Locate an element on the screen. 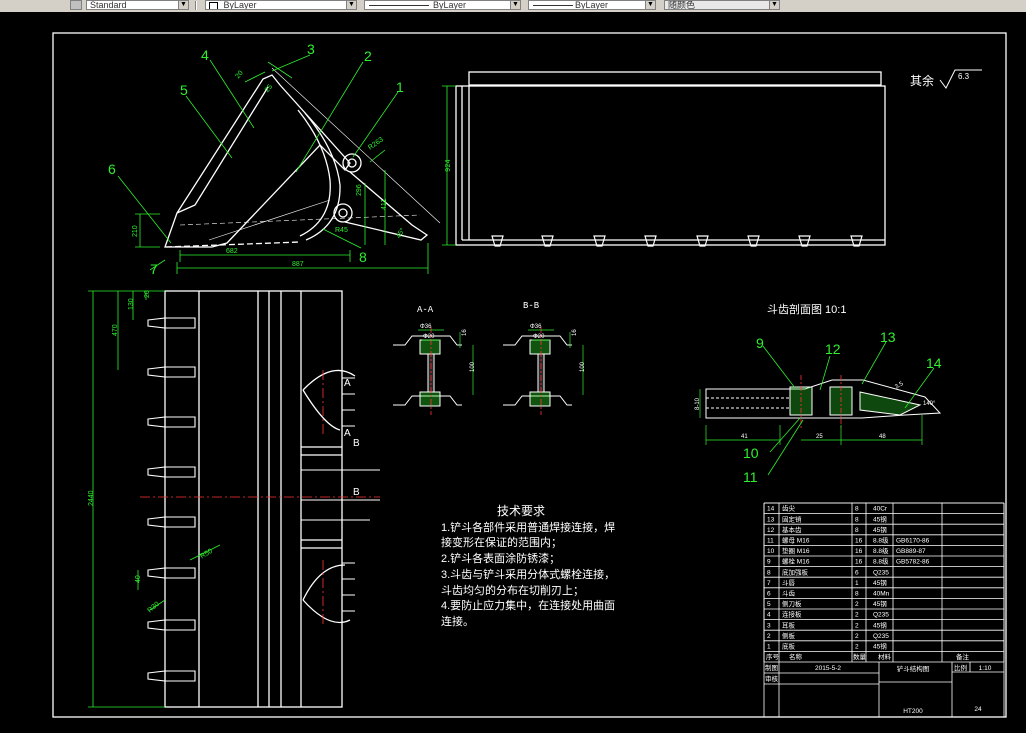  bom-cell-no: 11 is located at coordinates (770, 541).